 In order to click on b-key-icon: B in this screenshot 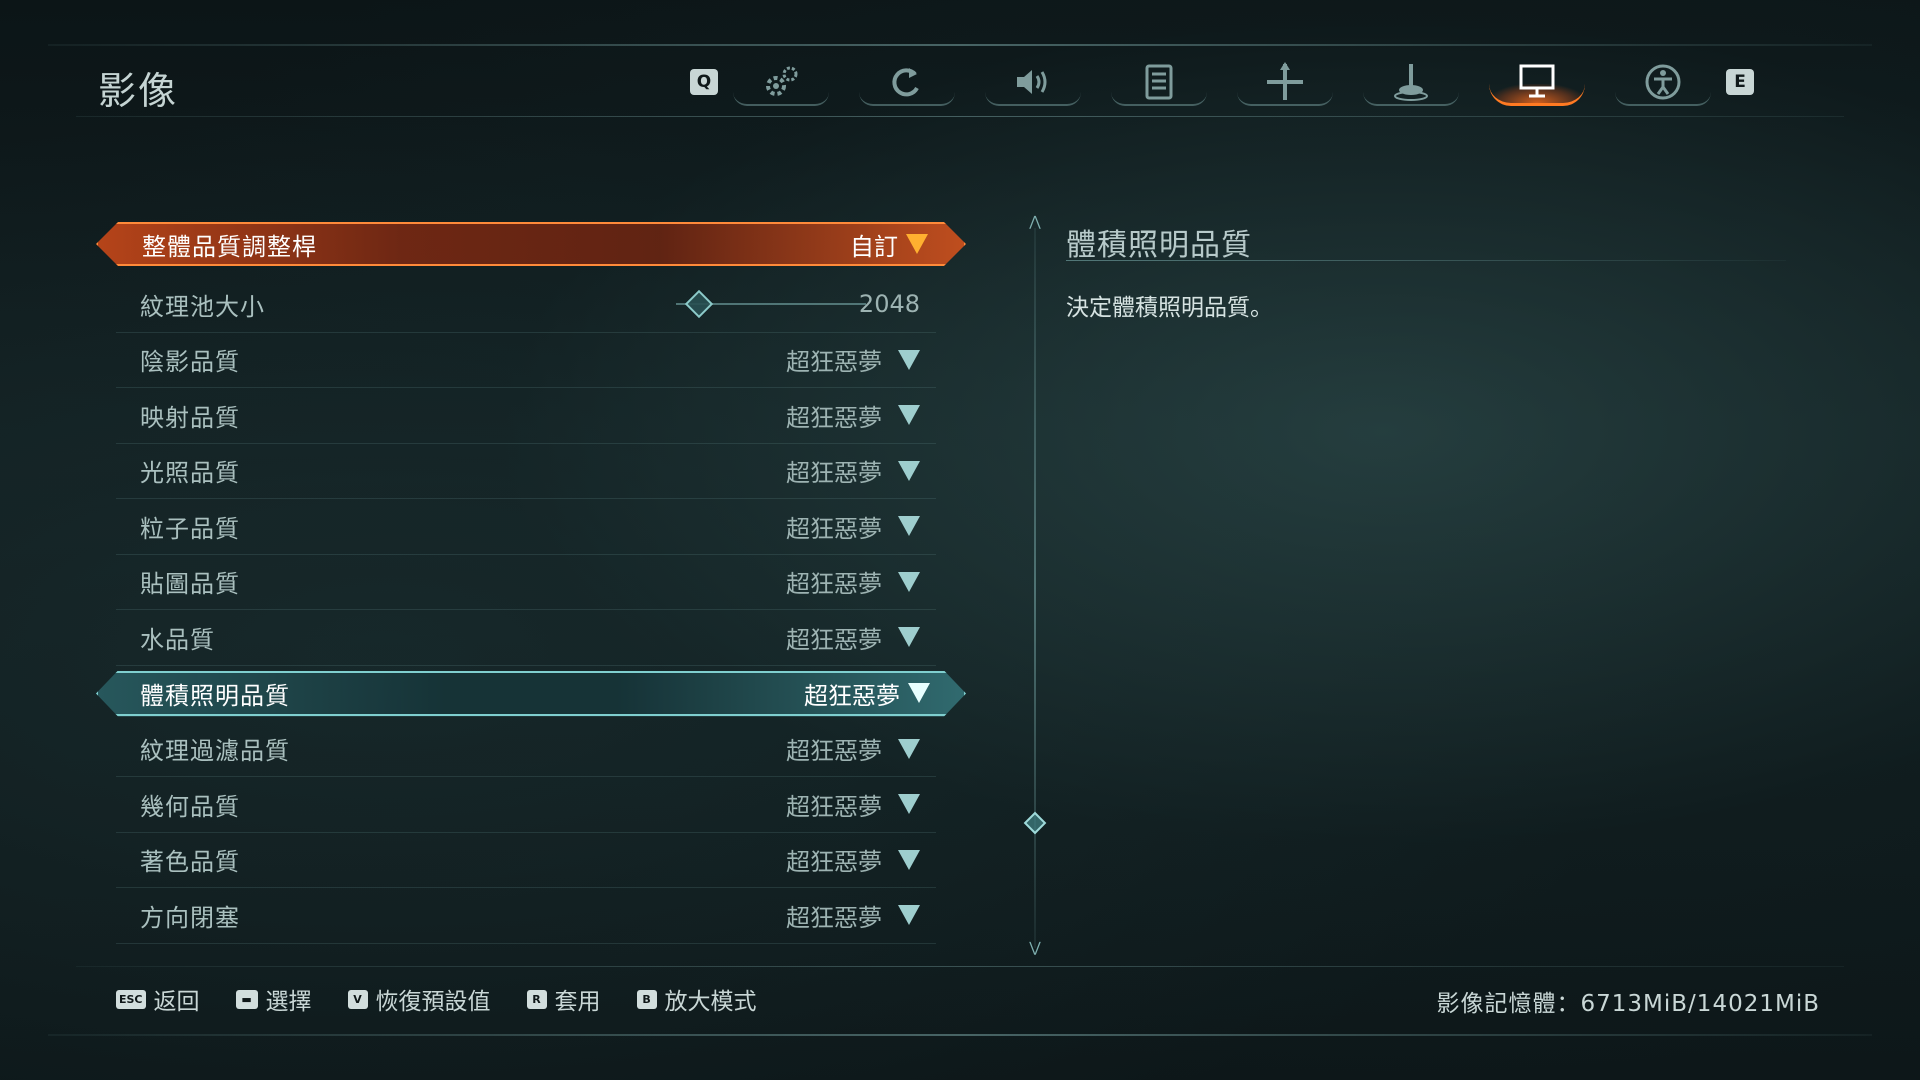, I will do `click(646, 999)`.